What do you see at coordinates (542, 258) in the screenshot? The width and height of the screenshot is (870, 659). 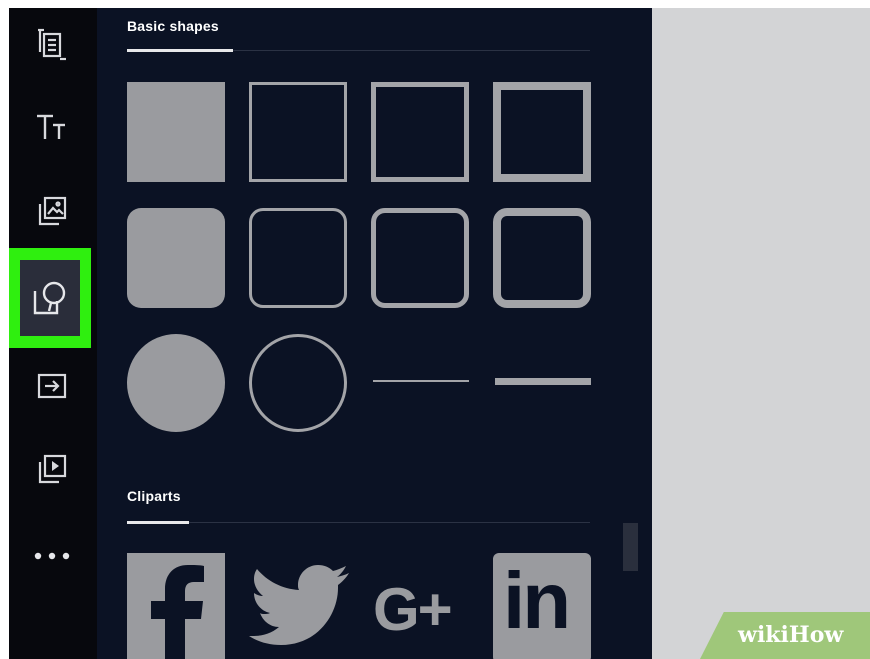 I see `shape-rounded-square-outline-thick` at bounding box center [542, 258].